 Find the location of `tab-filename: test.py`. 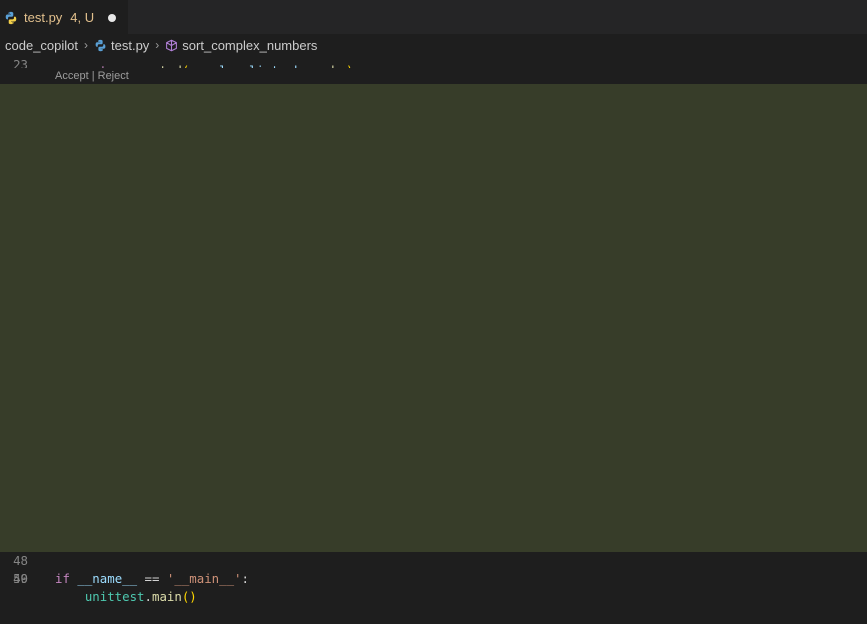

tab-filename: test.py is located at coordinates (43, 17).